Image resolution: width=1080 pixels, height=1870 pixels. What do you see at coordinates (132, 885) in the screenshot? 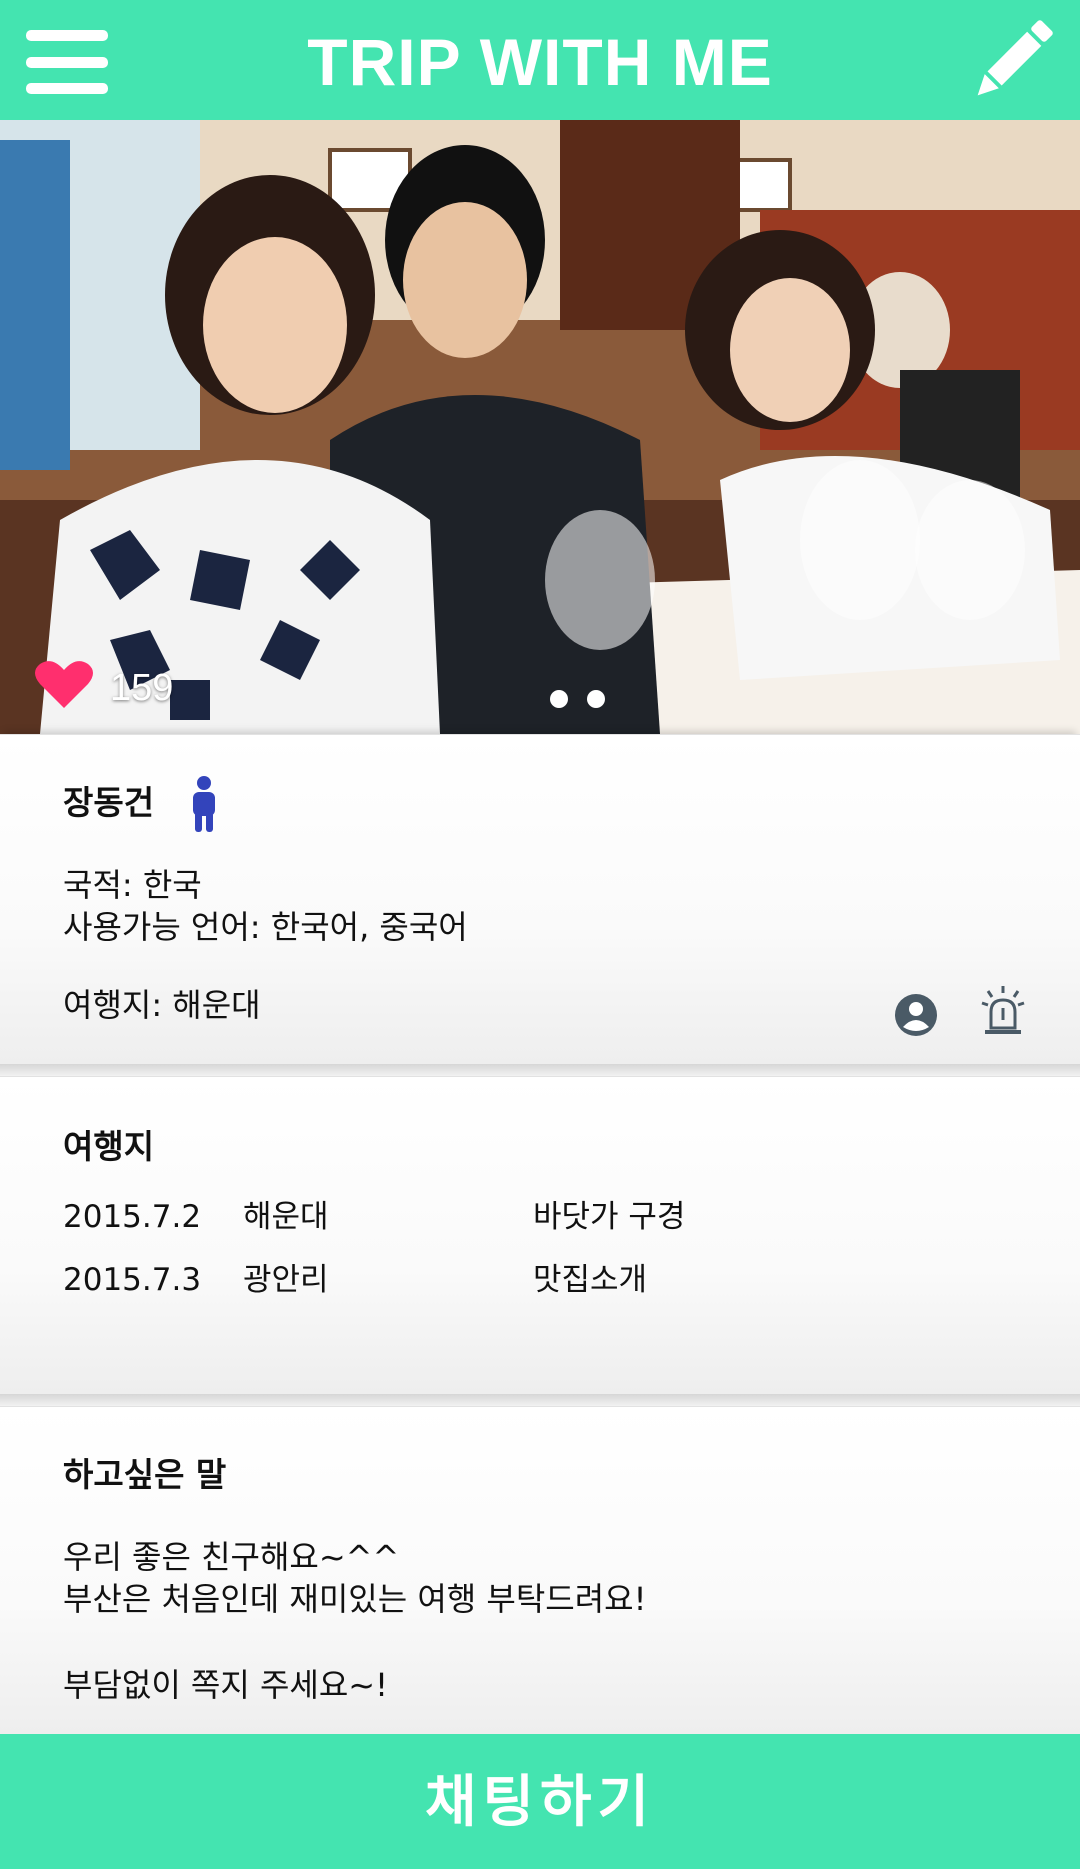
I see `nationality-text: 국적: 한국` at bounding box center [132, 885].